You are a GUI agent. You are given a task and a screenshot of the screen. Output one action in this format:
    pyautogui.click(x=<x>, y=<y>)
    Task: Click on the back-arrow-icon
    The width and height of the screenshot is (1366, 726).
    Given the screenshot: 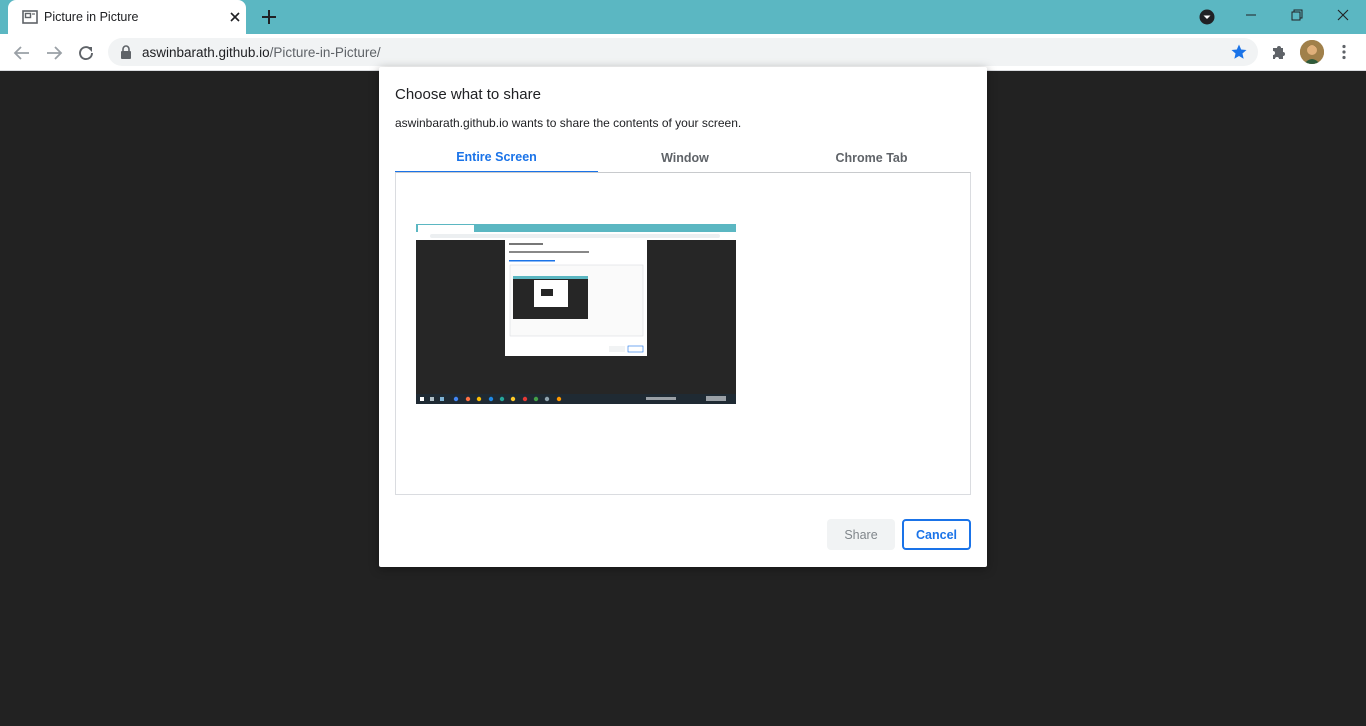 What is the action you would take?
    pyautogui.click(x=22, y=53)
    